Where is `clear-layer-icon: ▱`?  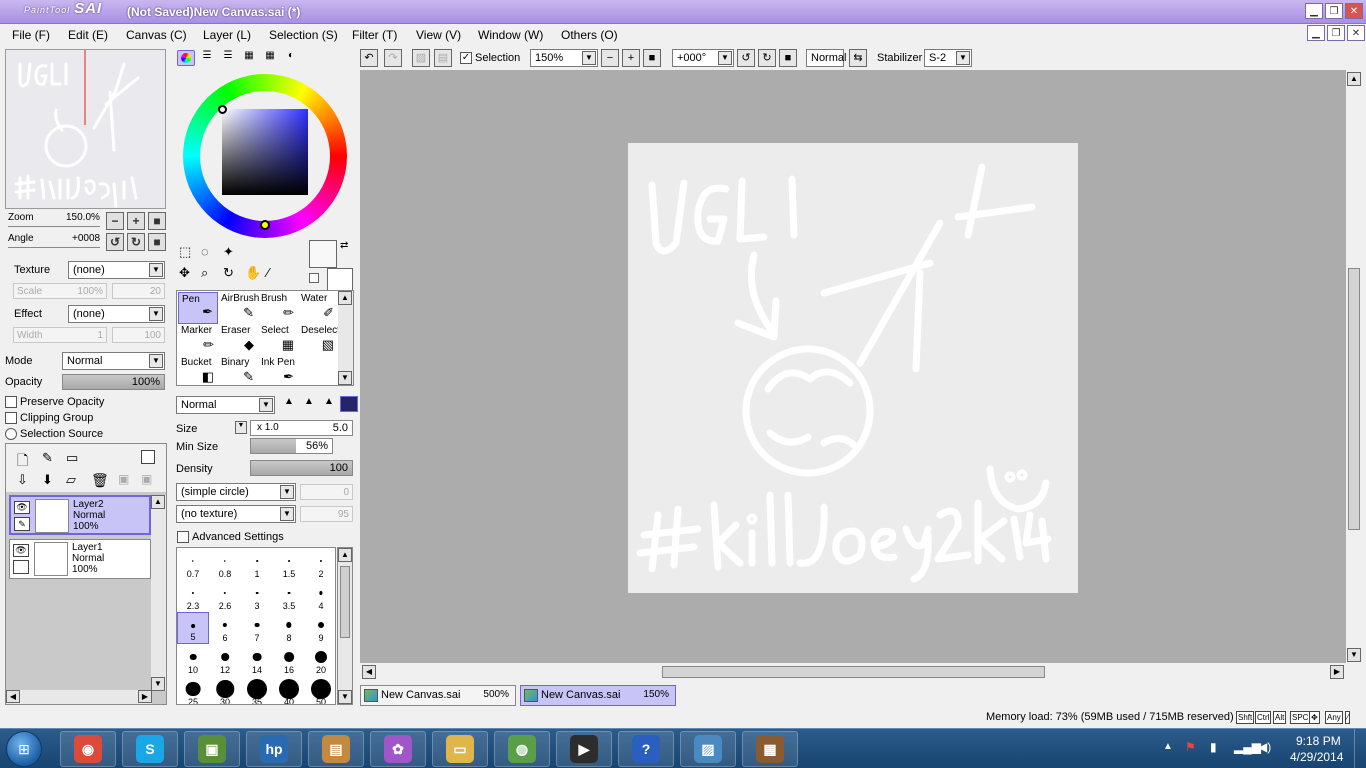
clear-layer-icon: ▱ is located at coordinates (71, 480).